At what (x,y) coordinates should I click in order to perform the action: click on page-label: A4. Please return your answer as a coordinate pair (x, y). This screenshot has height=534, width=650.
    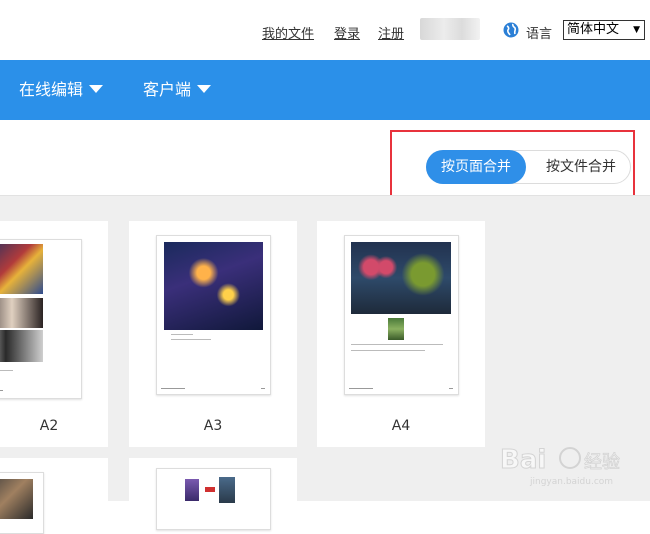
    Looking at the image, I should click on (401, 426).